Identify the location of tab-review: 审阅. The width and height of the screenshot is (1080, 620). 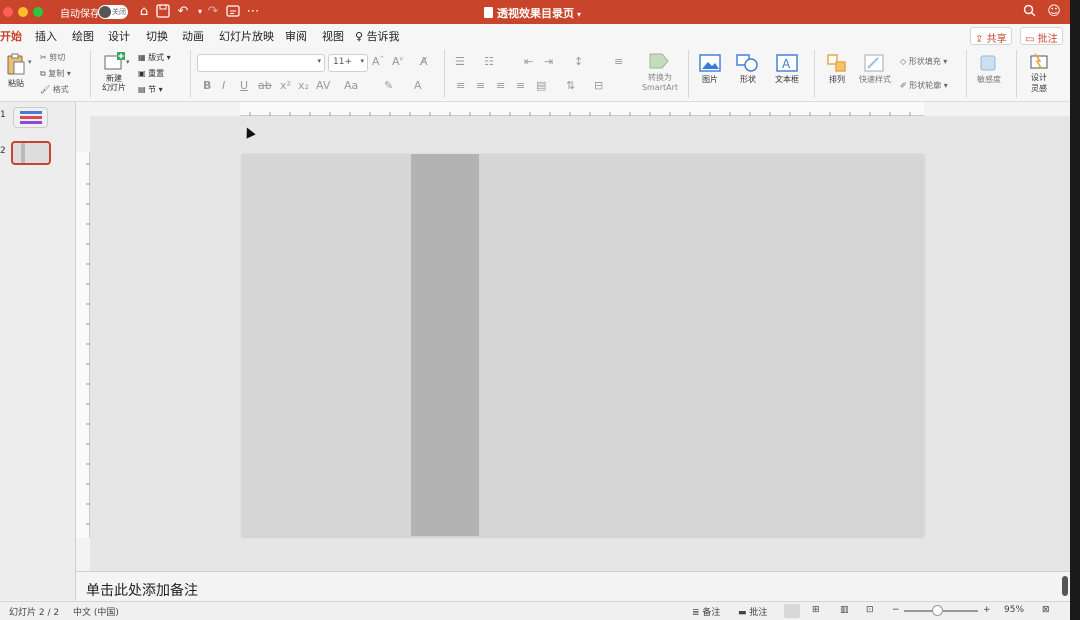
(296, 36).